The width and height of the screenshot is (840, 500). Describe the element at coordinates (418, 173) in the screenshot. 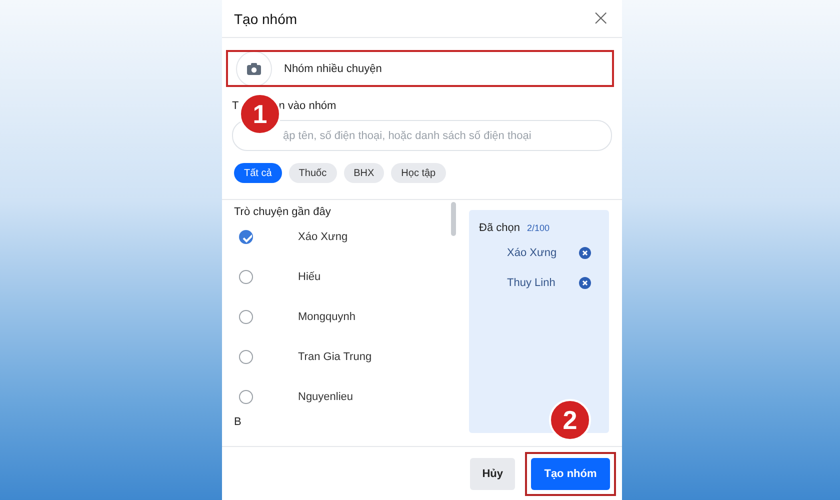

I see `filter-tab: Học tập` at that location.